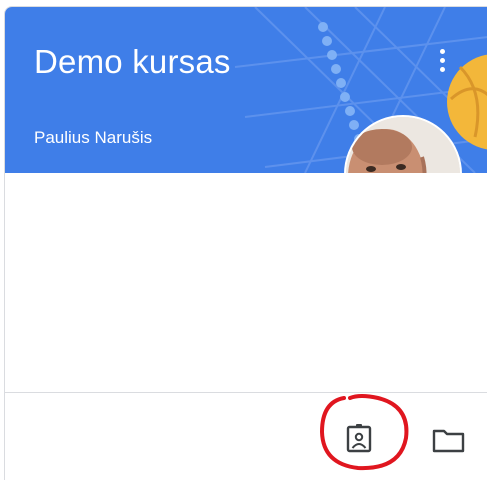  What do you see at coordinates (93, 137) in the screenshot?
I see `teacher-name: Paulius Narušis` at bounding box center [93, 137].